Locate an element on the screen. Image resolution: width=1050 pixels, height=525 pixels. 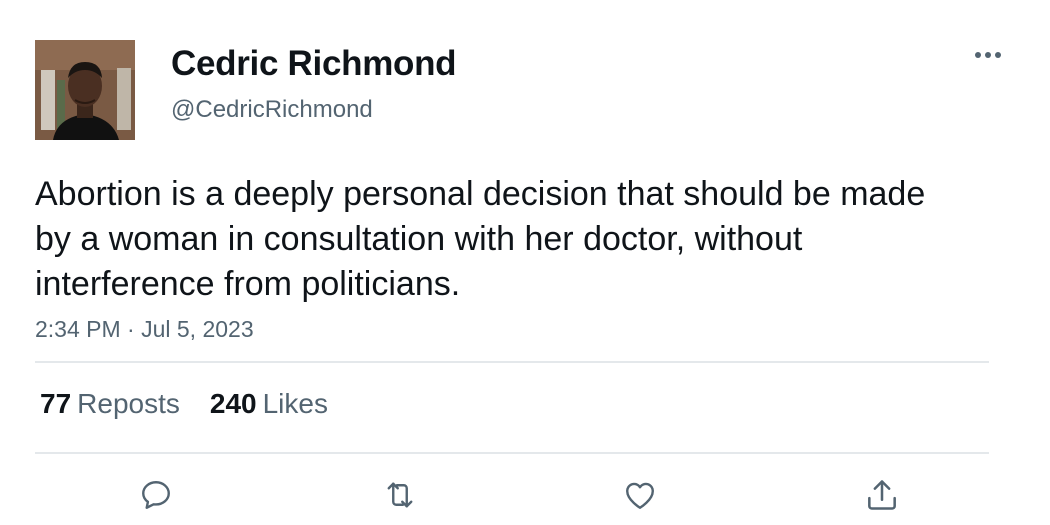
avatar-image is located at coordinates (85, 90).